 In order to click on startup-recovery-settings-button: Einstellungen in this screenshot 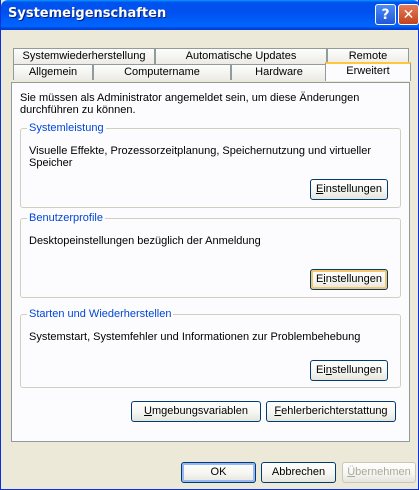, I will do `click(349, 370)`.